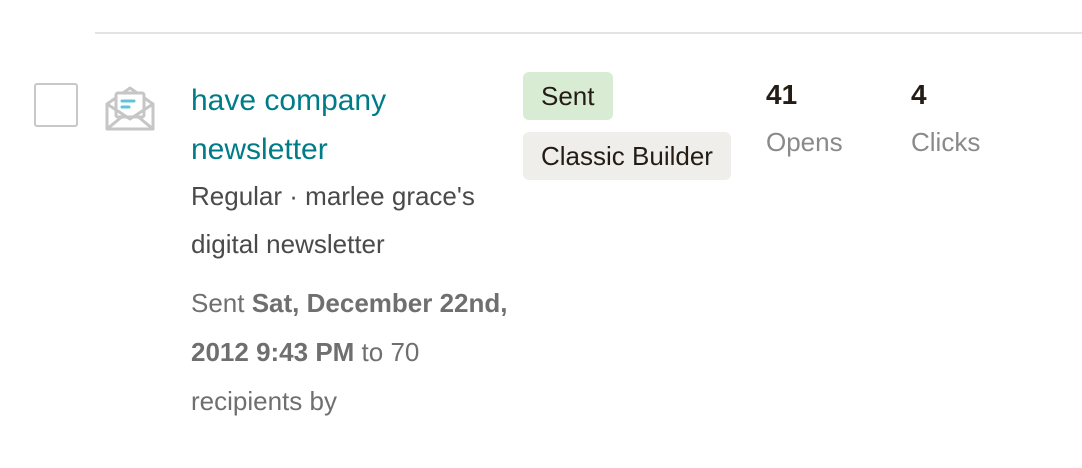 This screenshot has height=468, width=1082. I want to click on clicks-label: Clicks, so click(946, 142).